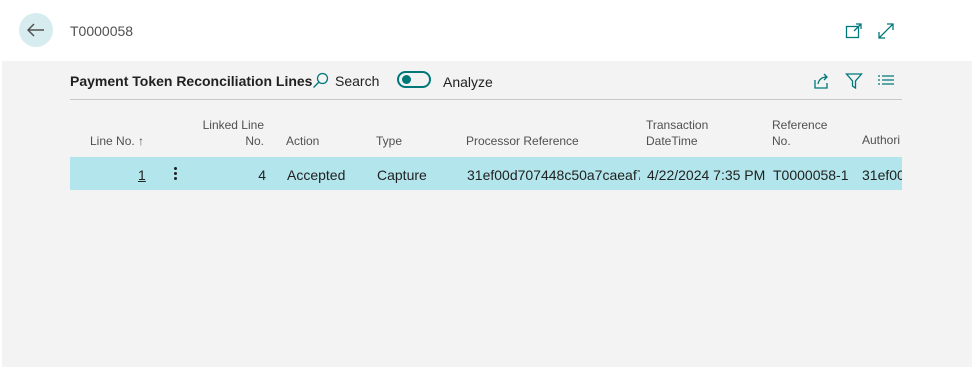 The width and height of the screenshot is (972, 367). What do you see at coordinates (357, 80) in the screenshot?
I see `search-label: Search` at bounding box center [357, 80].